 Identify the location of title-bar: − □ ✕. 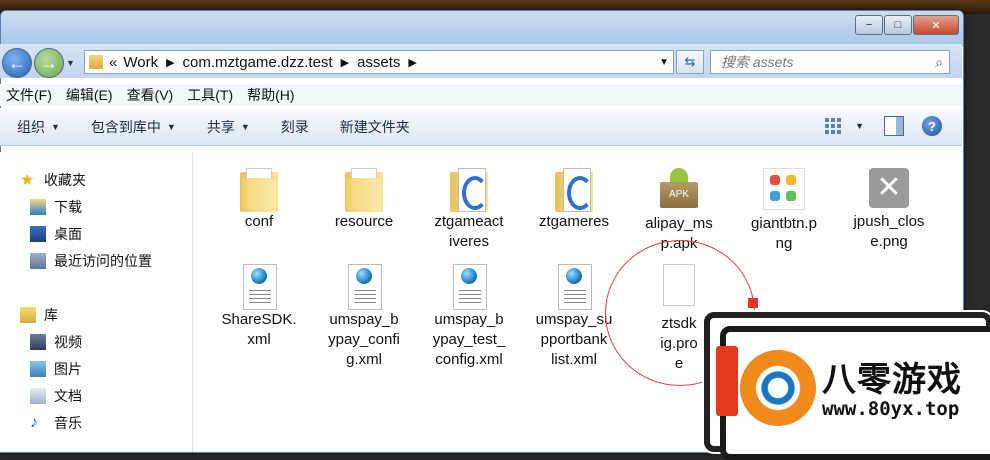
(482, 29).